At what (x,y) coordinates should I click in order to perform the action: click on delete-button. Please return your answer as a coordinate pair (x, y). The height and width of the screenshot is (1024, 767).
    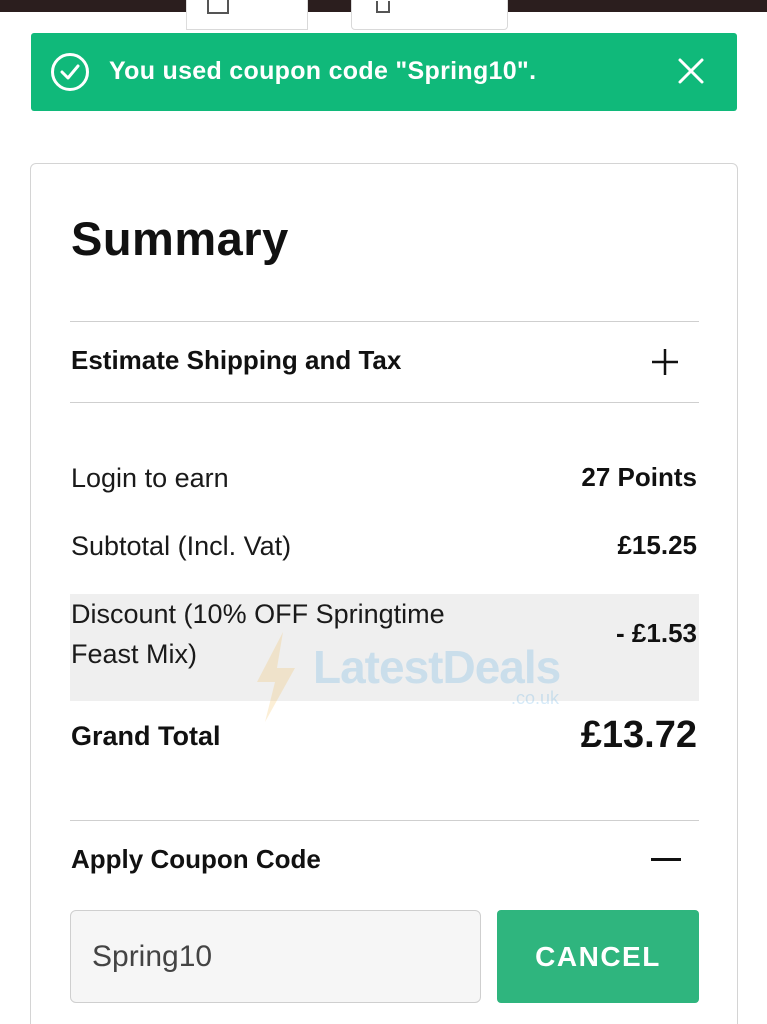
    Looking at the image, I should click on (429, 15).